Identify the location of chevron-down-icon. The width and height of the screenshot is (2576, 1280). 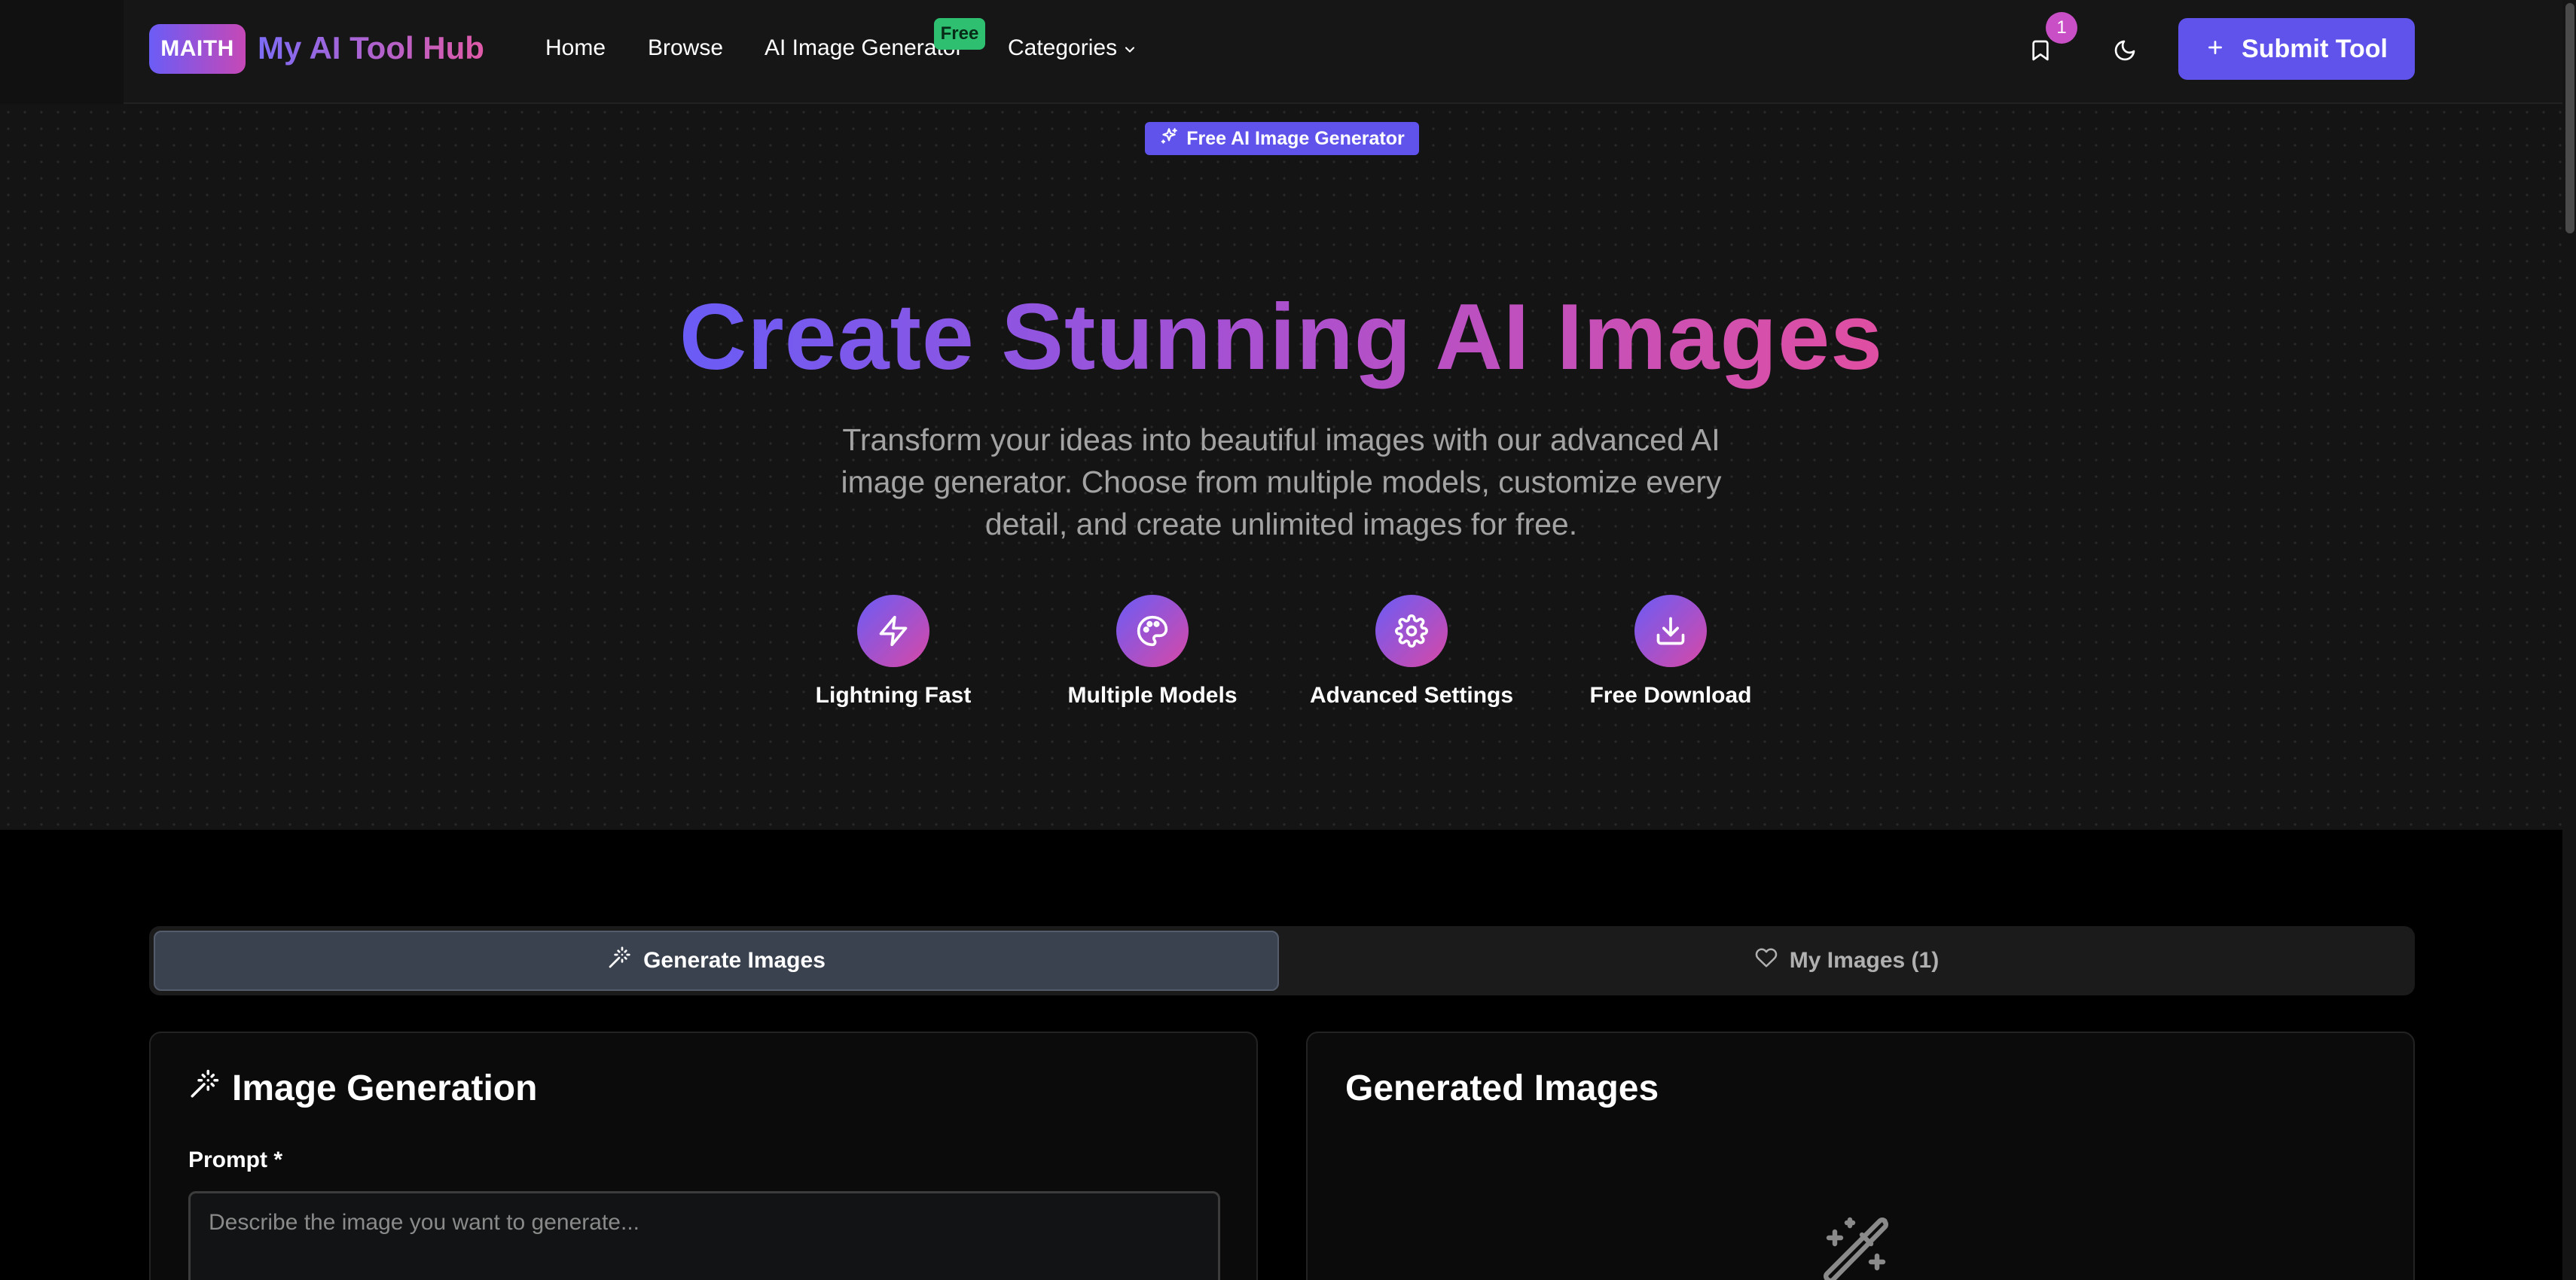
(1130, 51).